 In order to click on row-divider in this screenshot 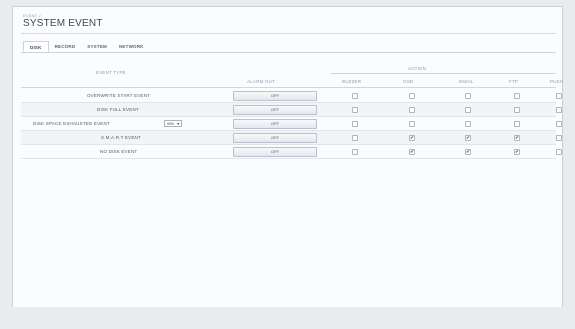, I will do `click(288, 158)`.